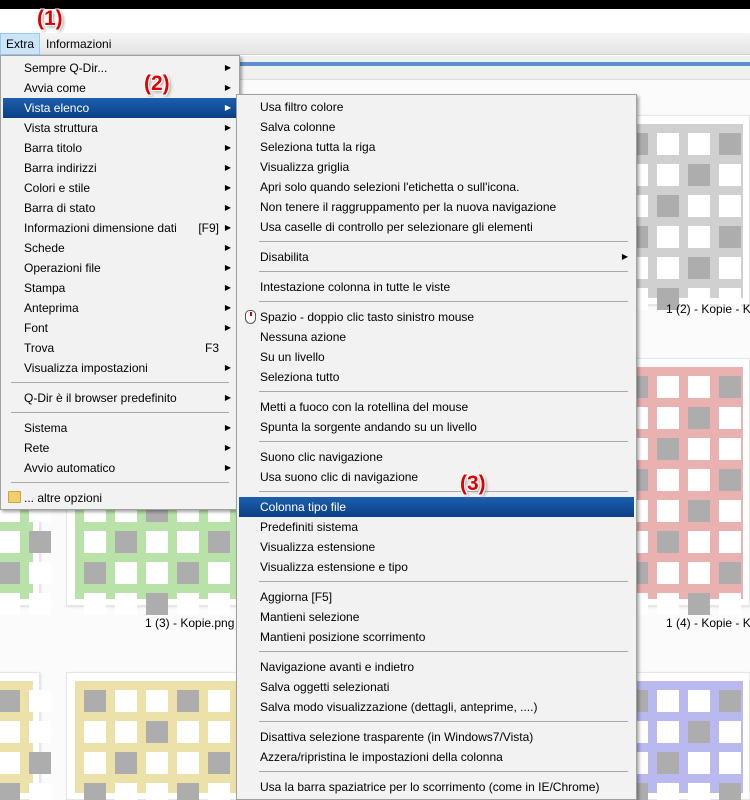 The height and width of the screenshot is (800, 750). Describe the element at coordinates (120, 128) in the screenshot. I see `menu-item-vista-struttura: Vista struttura ▶` at that location.